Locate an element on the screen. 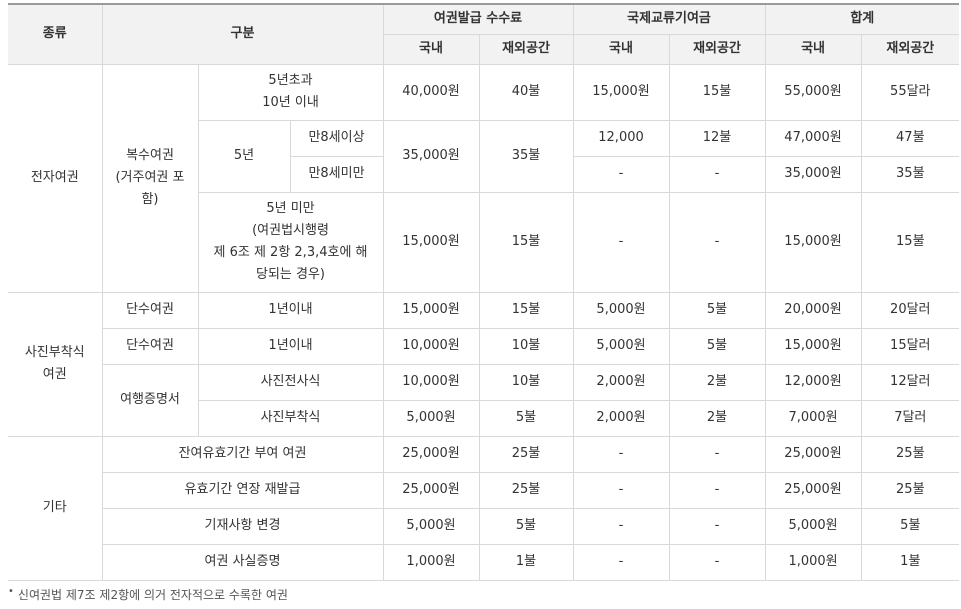 The image size is (961, 609). table-row: 유효기간 연장 재발급 25,000원 25불 - - 25,000원 25불 is located at coordinates (484, 490).